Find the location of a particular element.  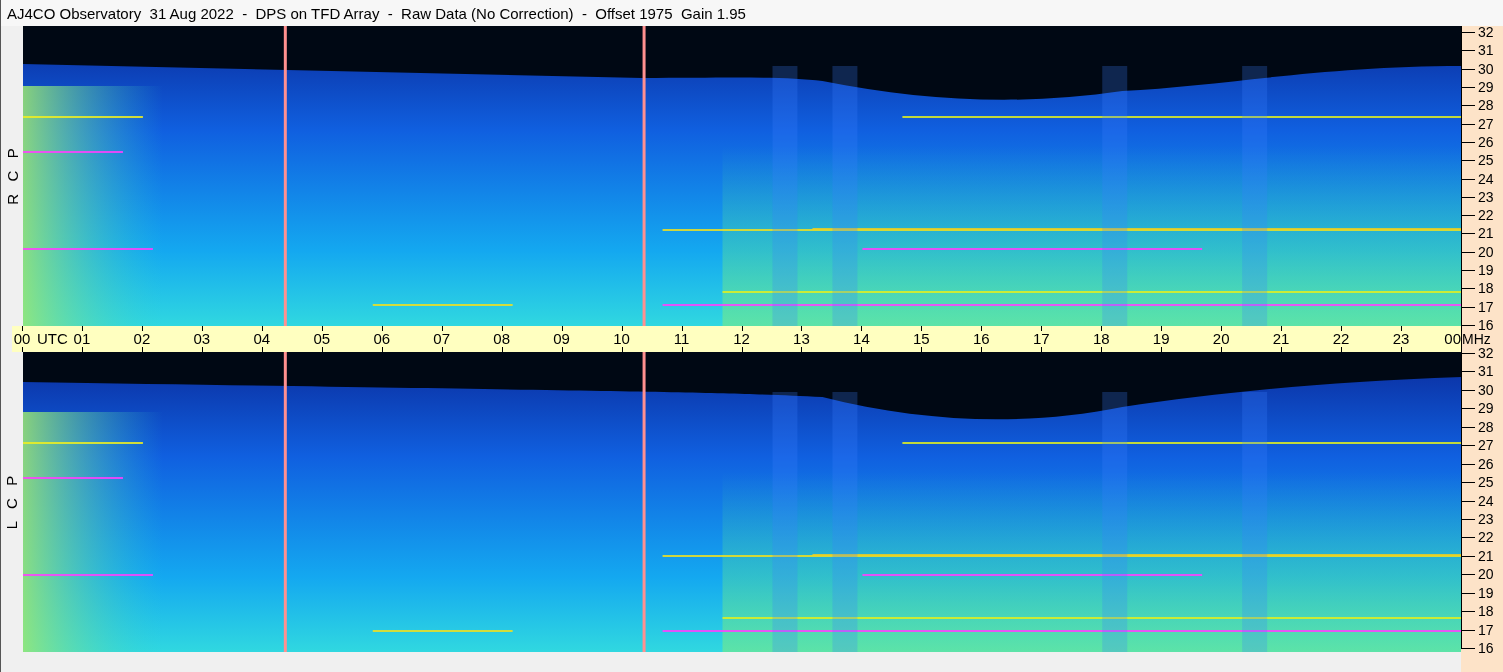

time-label: 11 is located at coordinates (681, 339).